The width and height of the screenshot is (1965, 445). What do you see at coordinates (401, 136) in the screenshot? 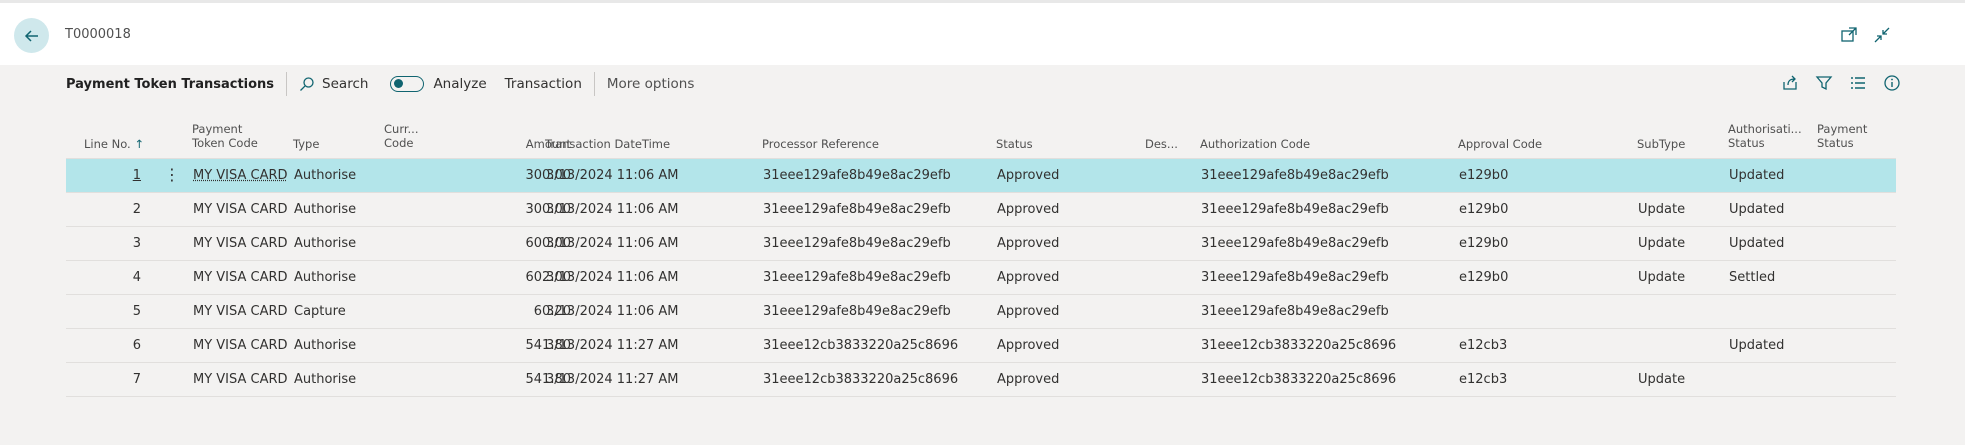
I see `column-currency-code: Curr... Code` at bounding box center [401, 136].